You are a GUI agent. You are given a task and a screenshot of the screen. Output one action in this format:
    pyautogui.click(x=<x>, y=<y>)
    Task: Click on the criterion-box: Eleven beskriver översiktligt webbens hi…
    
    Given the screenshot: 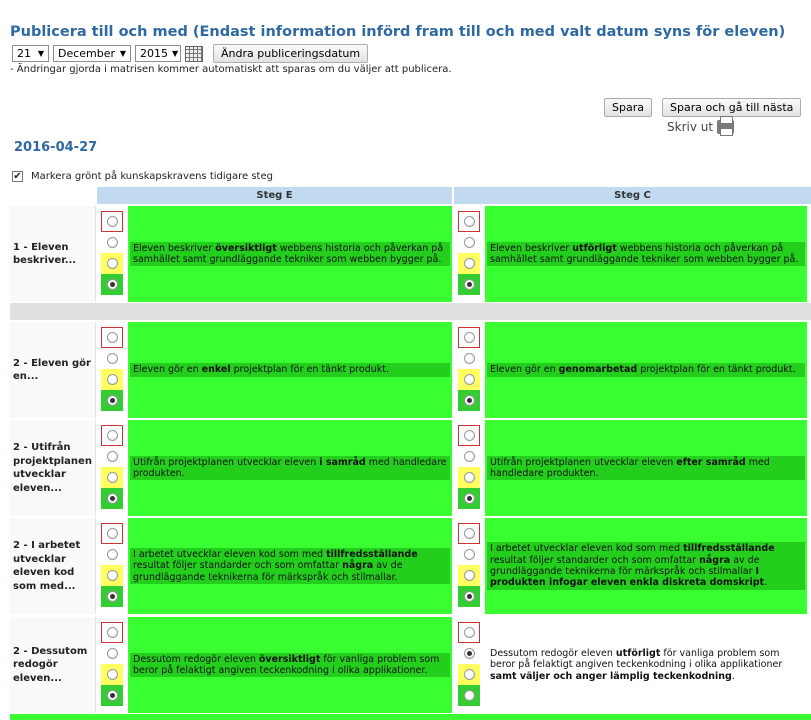 What is the action you would take?
    pyautogui.click(x=290, y=254)
    